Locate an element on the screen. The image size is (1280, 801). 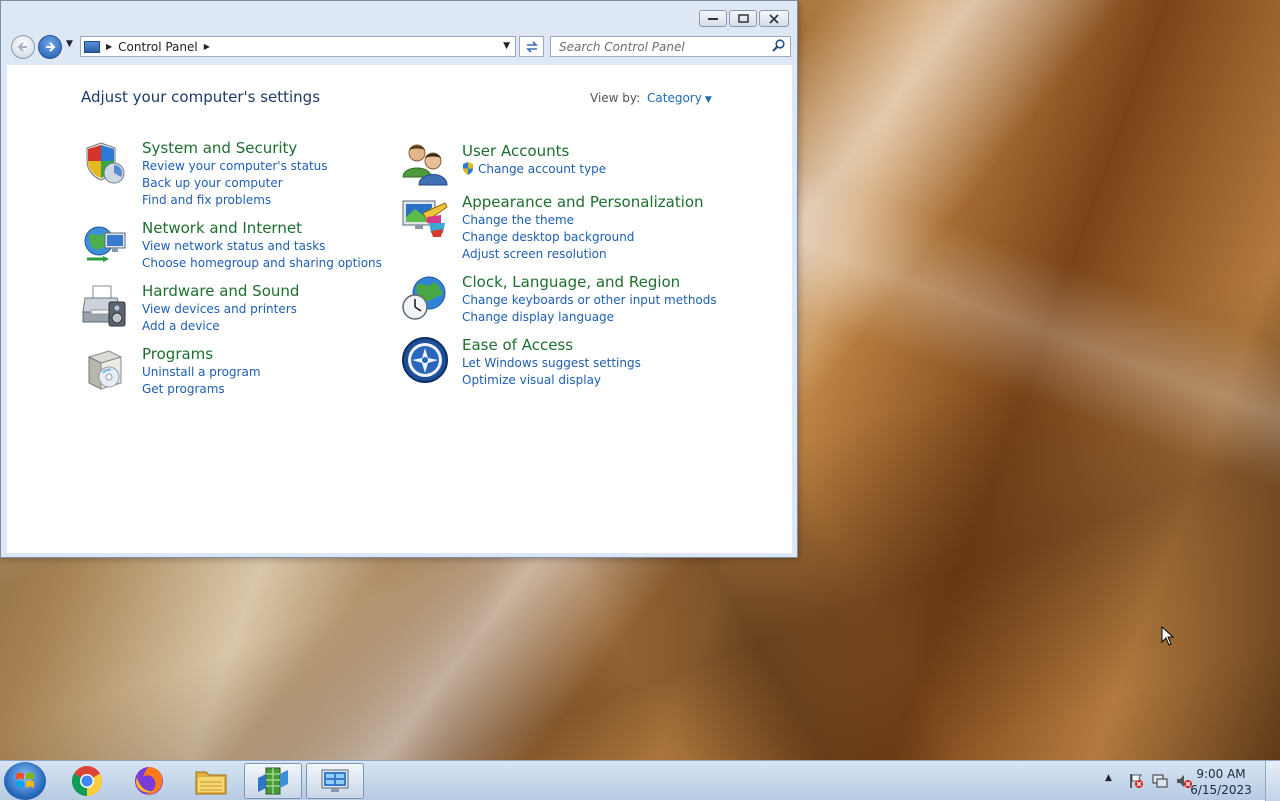
taskbar-file-explorer is located at coordinates (211, 781).